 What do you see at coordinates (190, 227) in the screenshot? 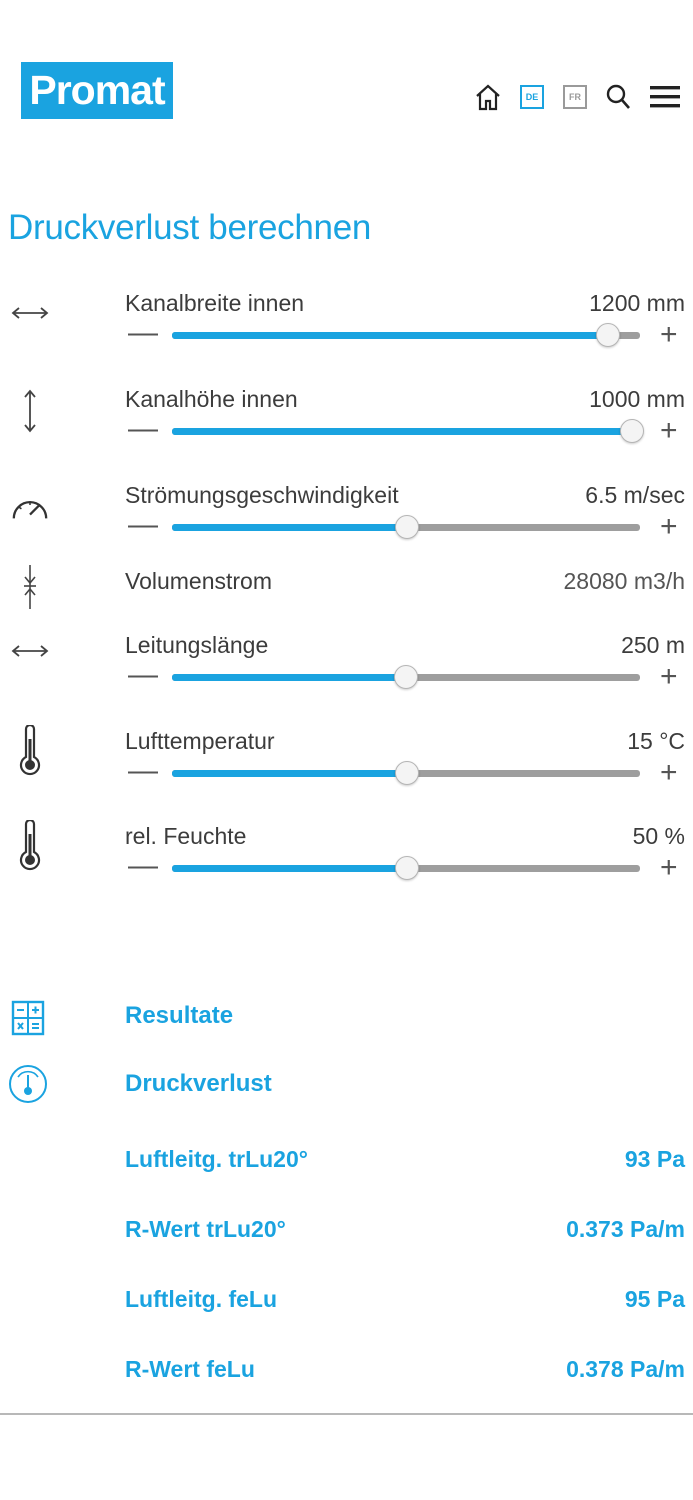
I see `page-title: Druckverlust berechnen` at bounding box center [190, 227].